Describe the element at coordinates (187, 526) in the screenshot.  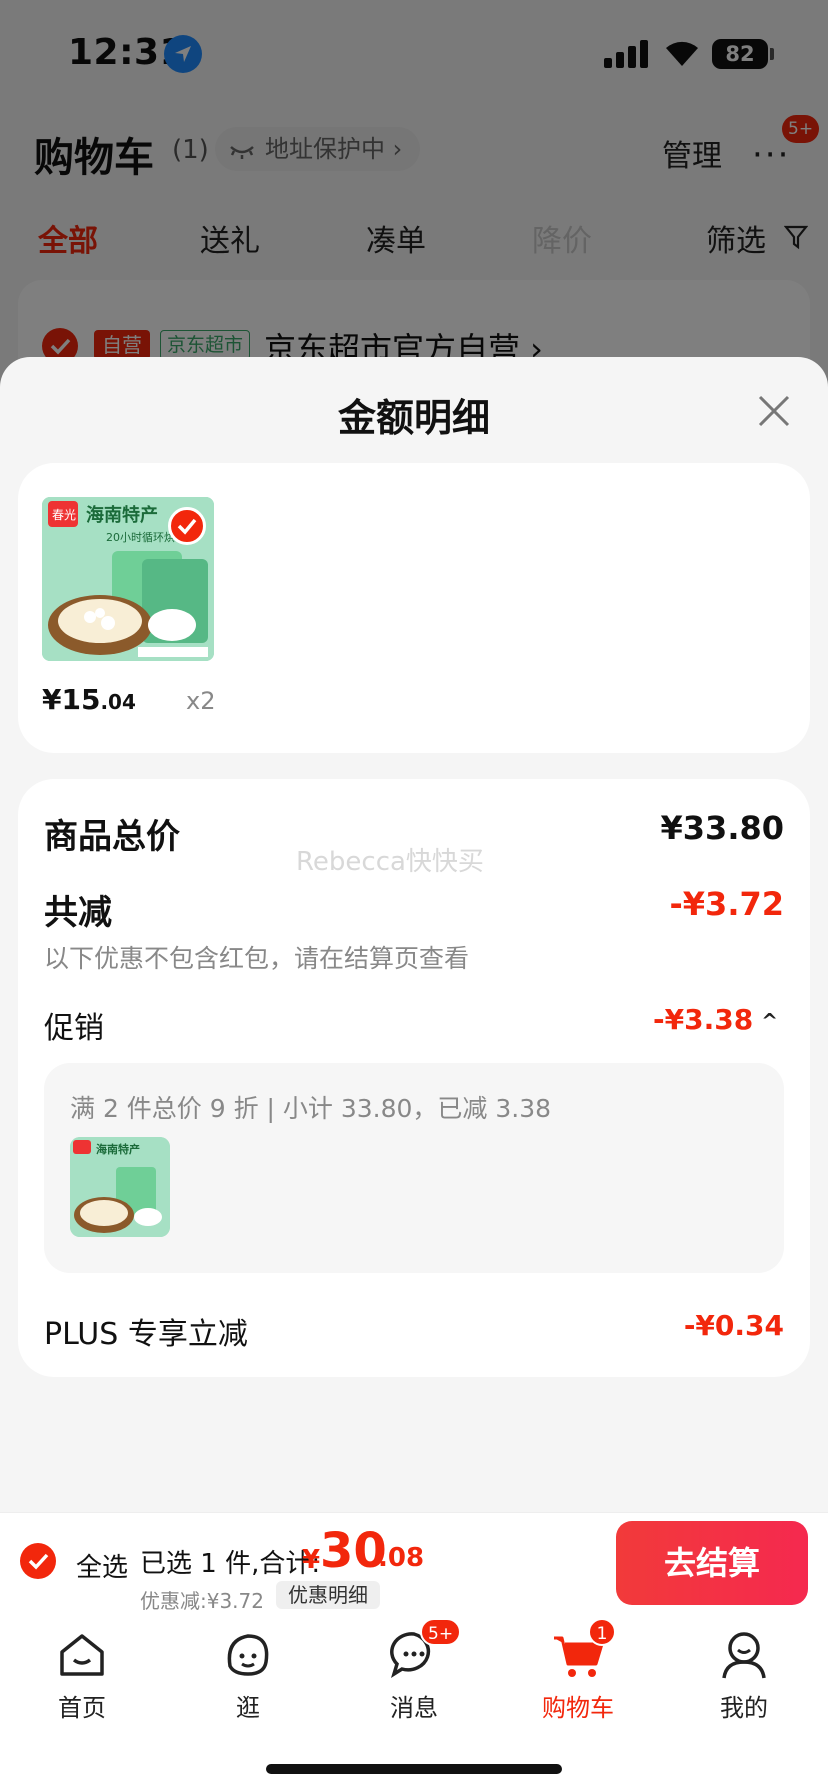
I see `product-checked-icon` at that location.